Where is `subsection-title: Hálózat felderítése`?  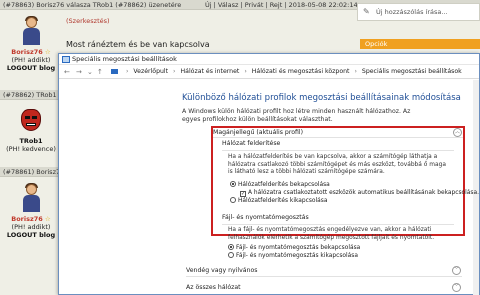
subsection-title: Hálózat felderítése is located at coordinates (251, 143).